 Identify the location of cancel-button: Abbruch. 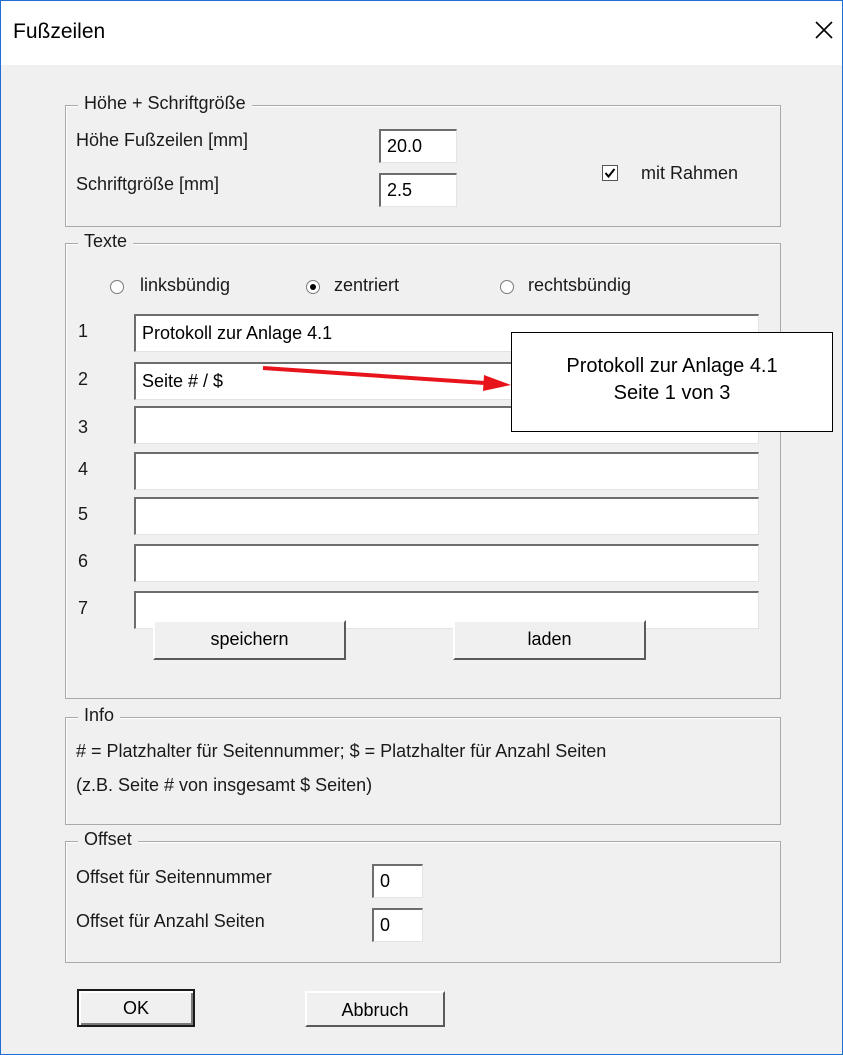
(375, 1009).